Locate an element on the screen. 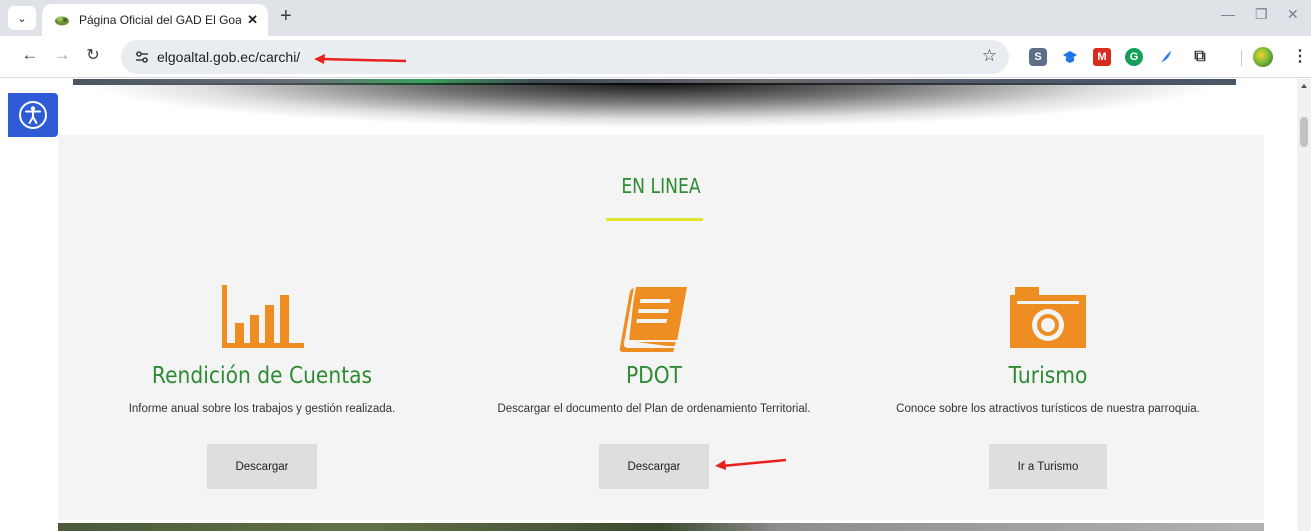 The image size is (1311, 531). forward-icon: → is located at coordinates (62, 55).